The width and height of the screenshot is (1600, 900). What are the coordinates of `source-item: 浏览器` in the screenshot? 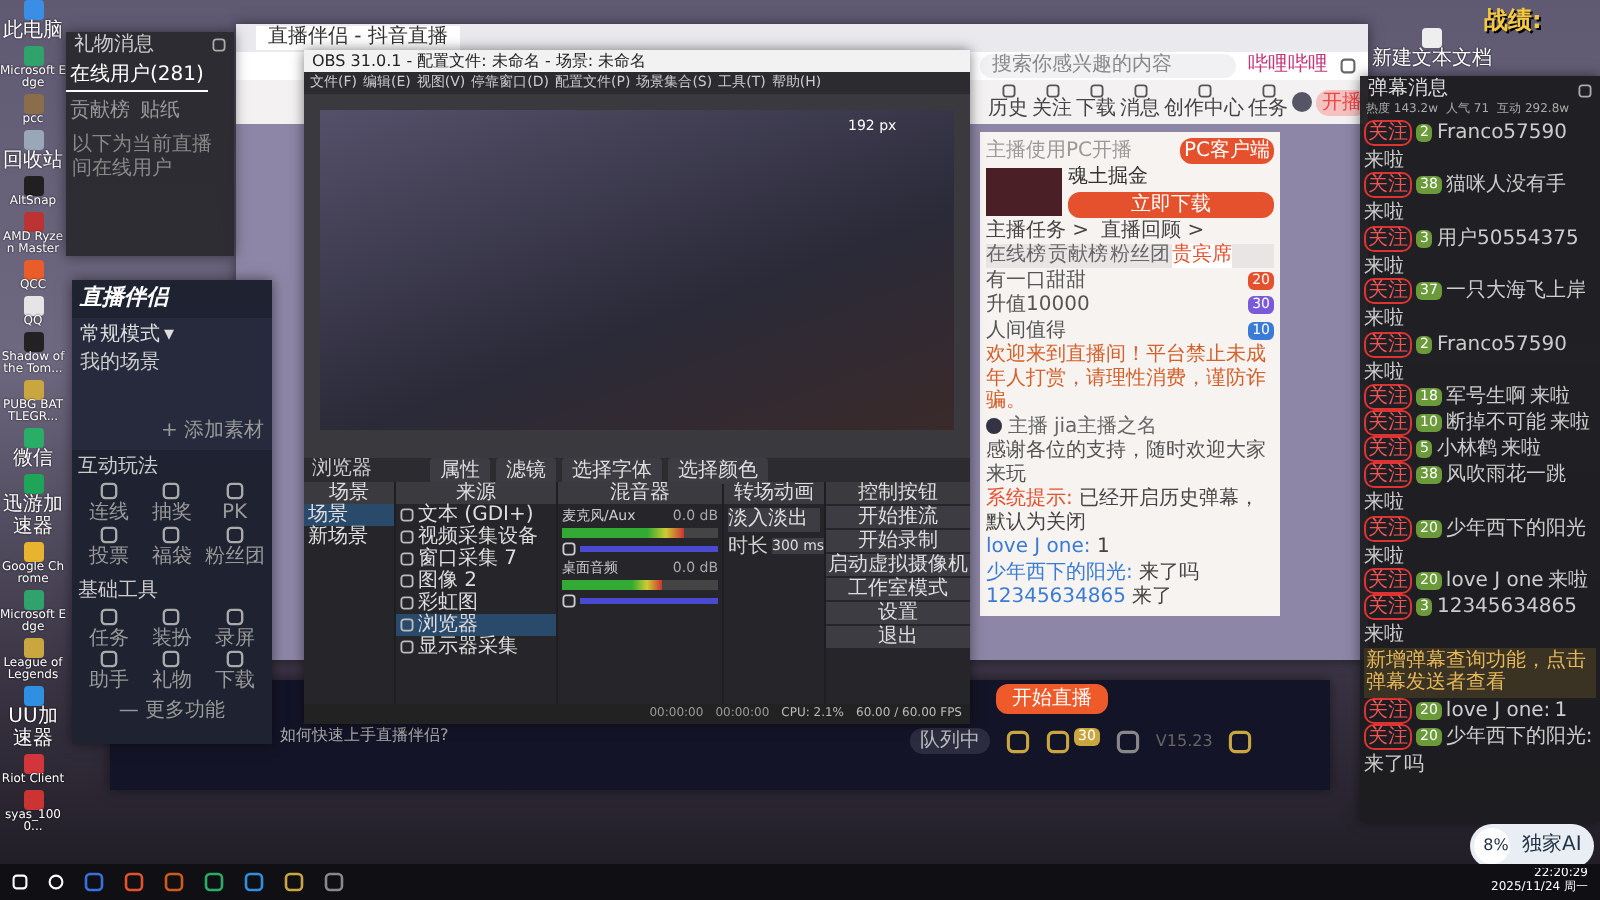 It's located at (476, 625).